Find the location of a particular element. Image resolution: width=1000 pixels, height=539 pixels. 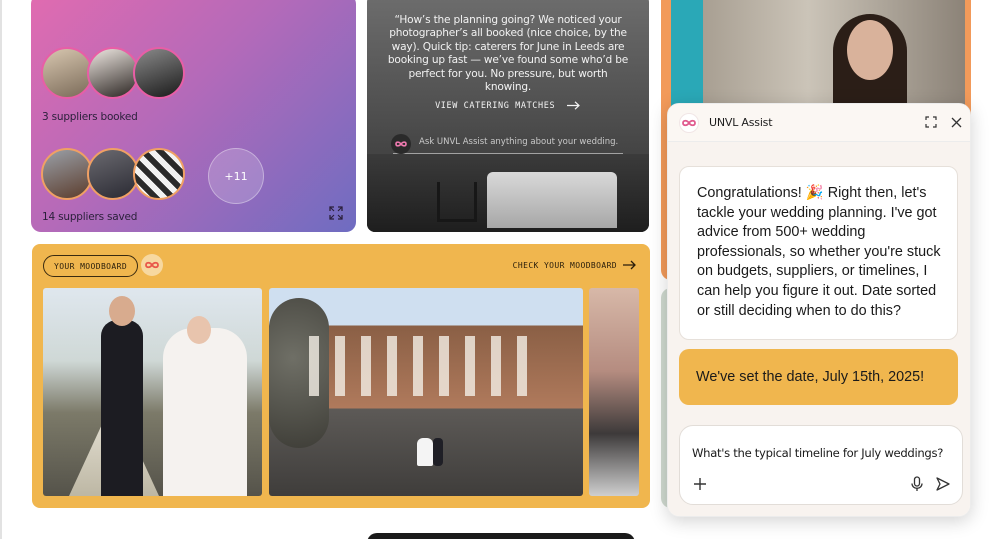

plus-icon is located at coordinates (700, 484).